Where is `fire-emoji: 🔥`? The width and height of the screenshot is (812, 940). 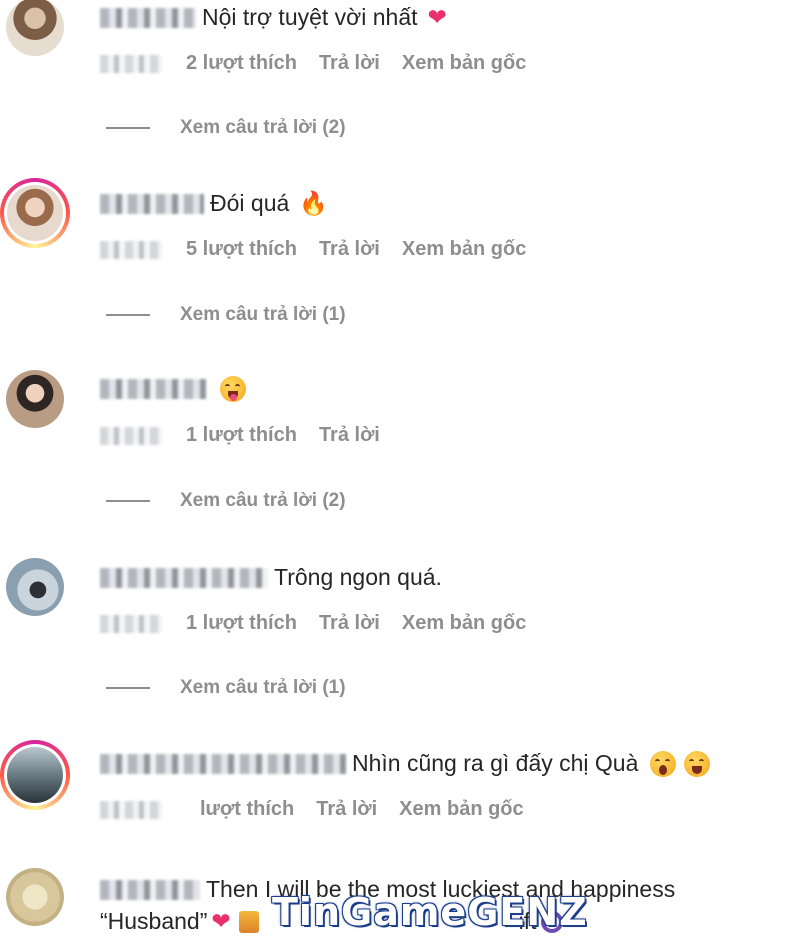 fire-emoji: 🔥 is located at coordinates (313, 204).